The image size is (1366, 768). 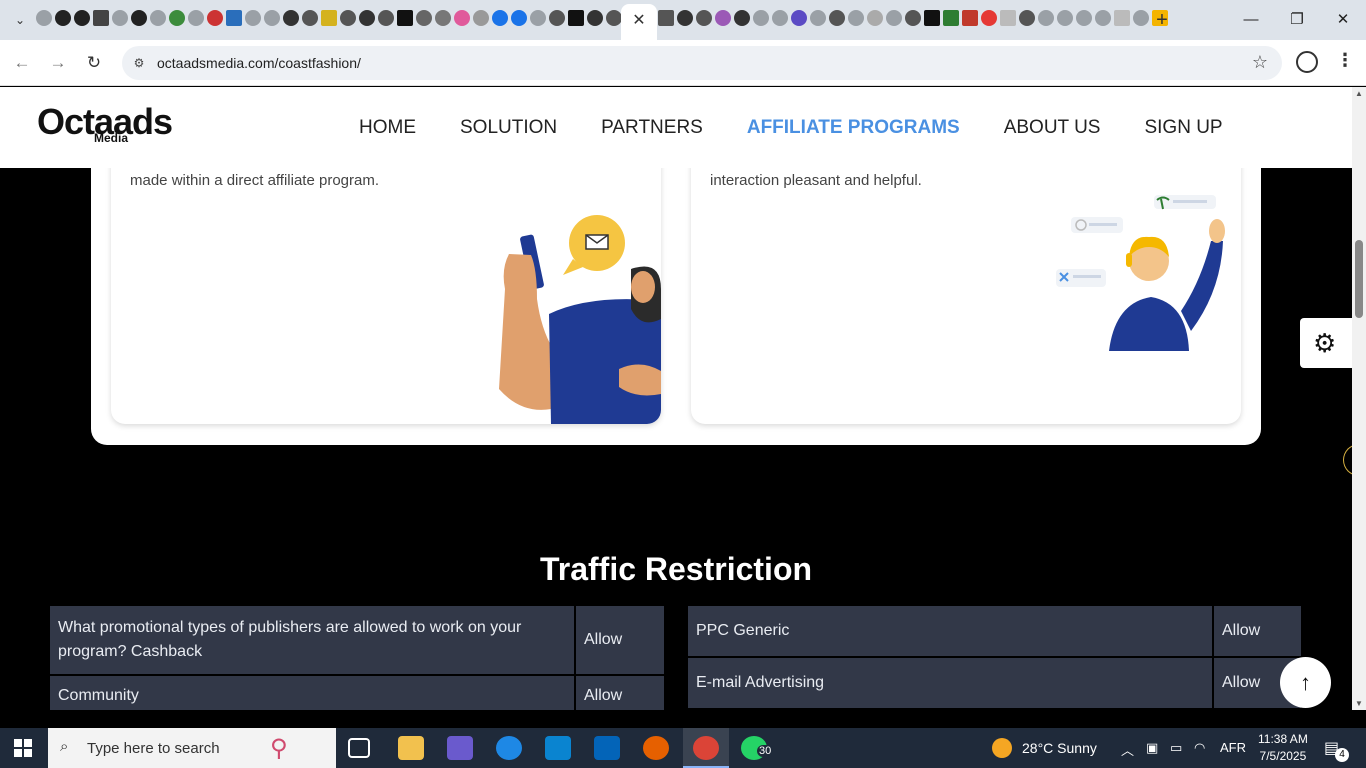 What do you see at coordinates (1297, 20) in the screenshot?
I see `restore-button: ❐` at bounding box center [1297, 20].